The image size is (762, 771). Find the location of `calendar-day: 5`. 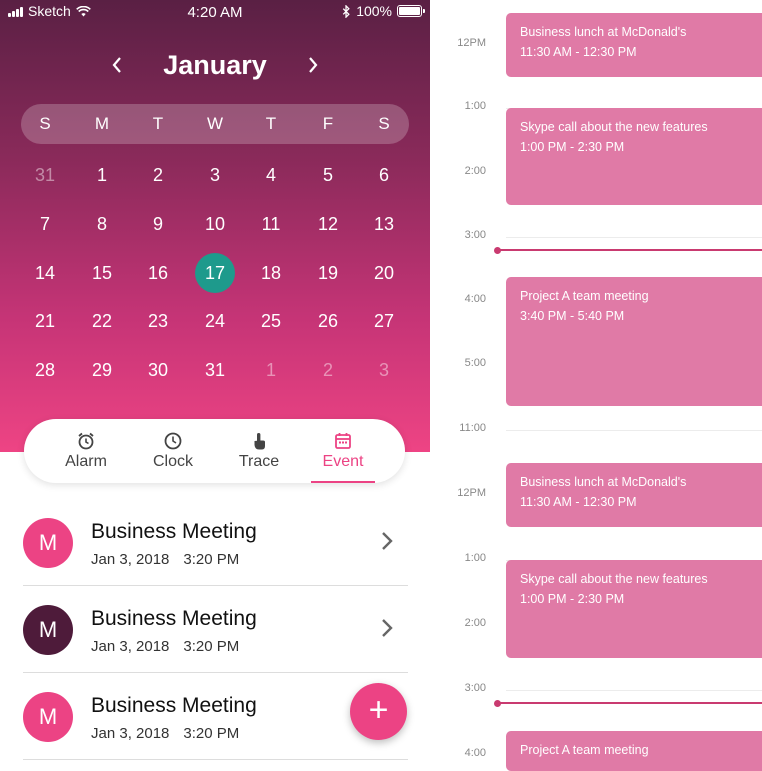

calendar-day: 5 is located at coordinates (328, 175).